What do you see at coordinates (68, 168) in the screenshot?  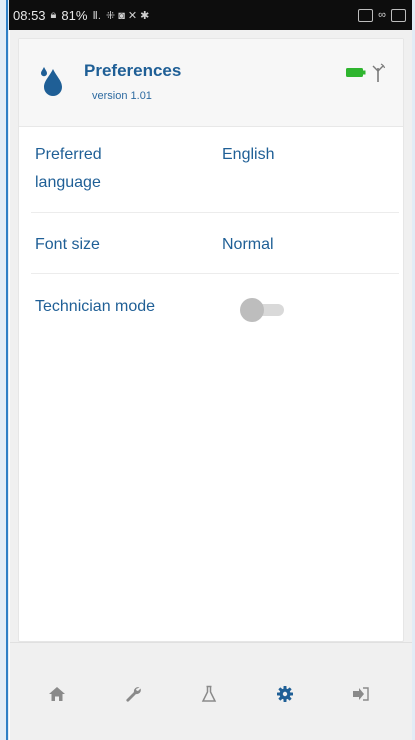 I see `language-label: Preferred language` at bounding box center [68, 168].